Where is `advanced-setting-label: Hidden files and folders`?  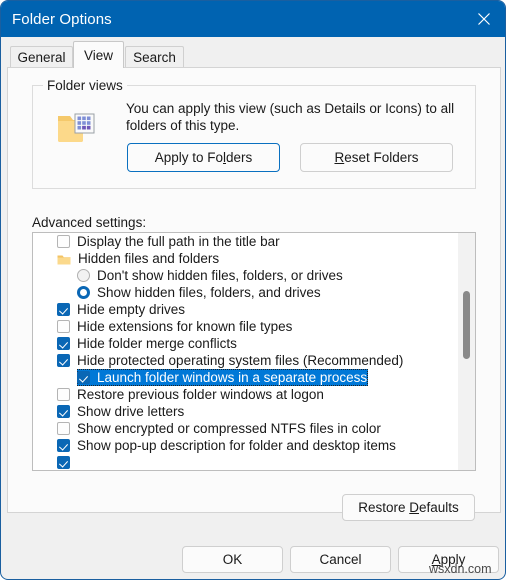
advanced-setting-label: Hidden files and folders is located at coordinates (149, 258).